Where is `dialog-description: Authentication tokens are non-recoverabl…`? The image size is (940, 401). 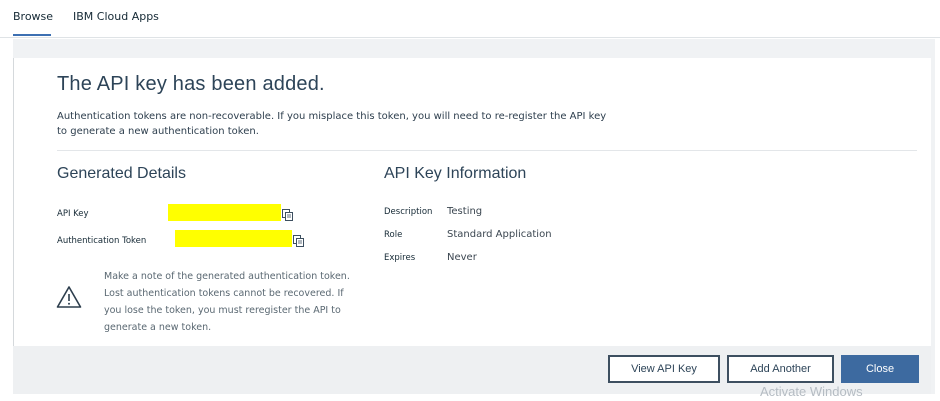 dialog-description: Authentication tokens are non-recoverabl… is located at coordinates (332, 124).